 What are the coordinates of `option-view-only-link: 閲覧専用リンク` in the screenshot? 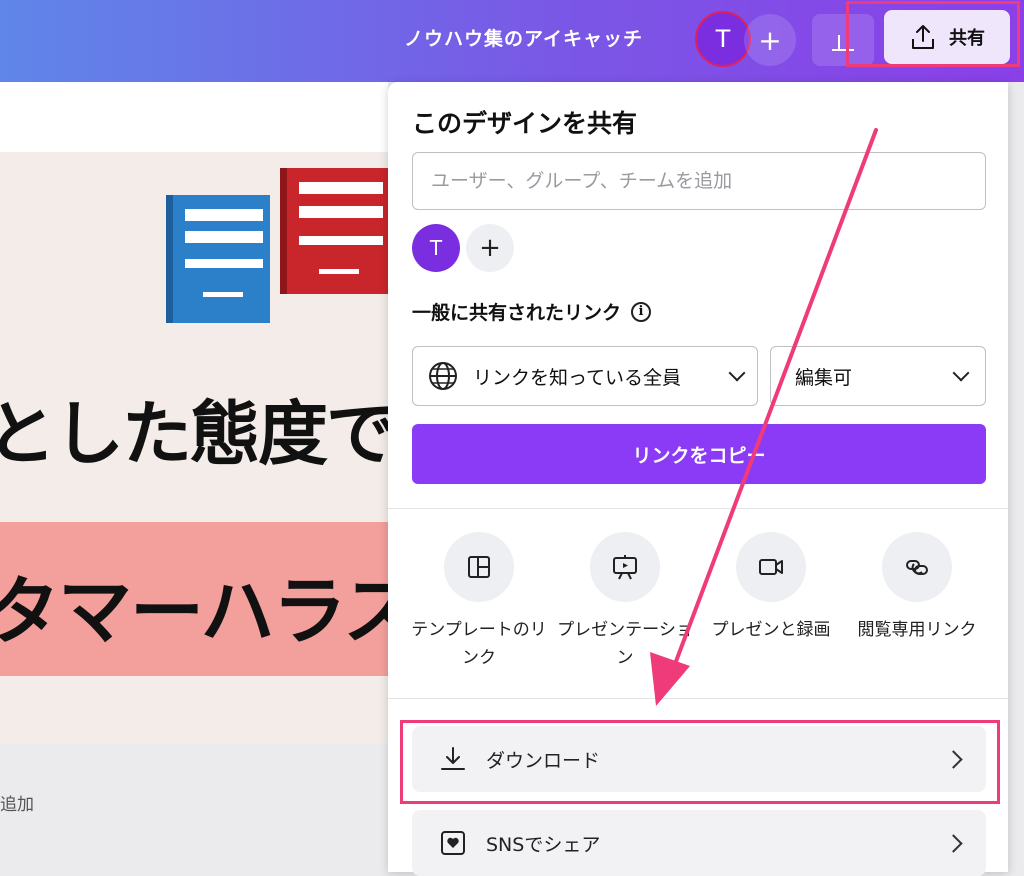 It's located at (917, 588).